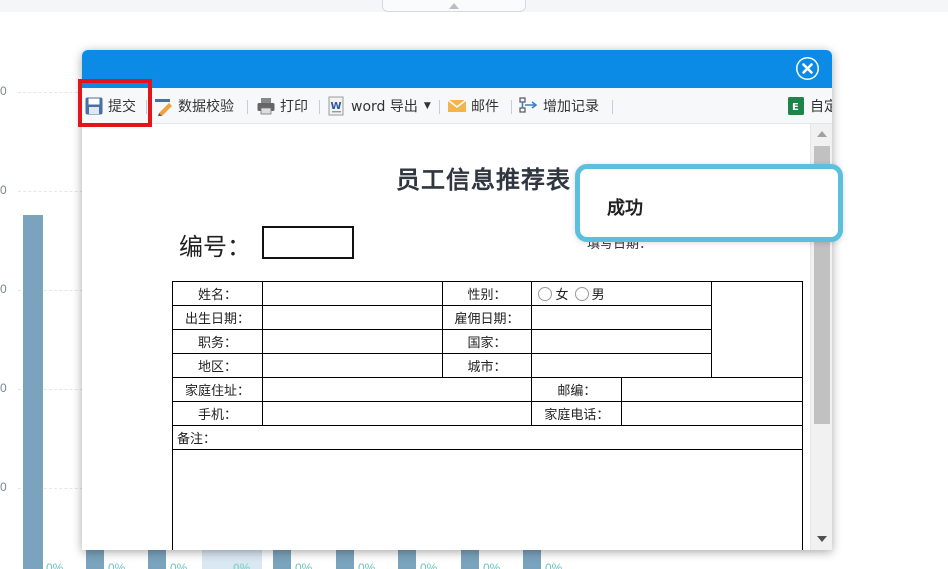  What do you see at coordinates (397, 389) in the screenshot?
I see `address-input` at bounding box center [397, 389].